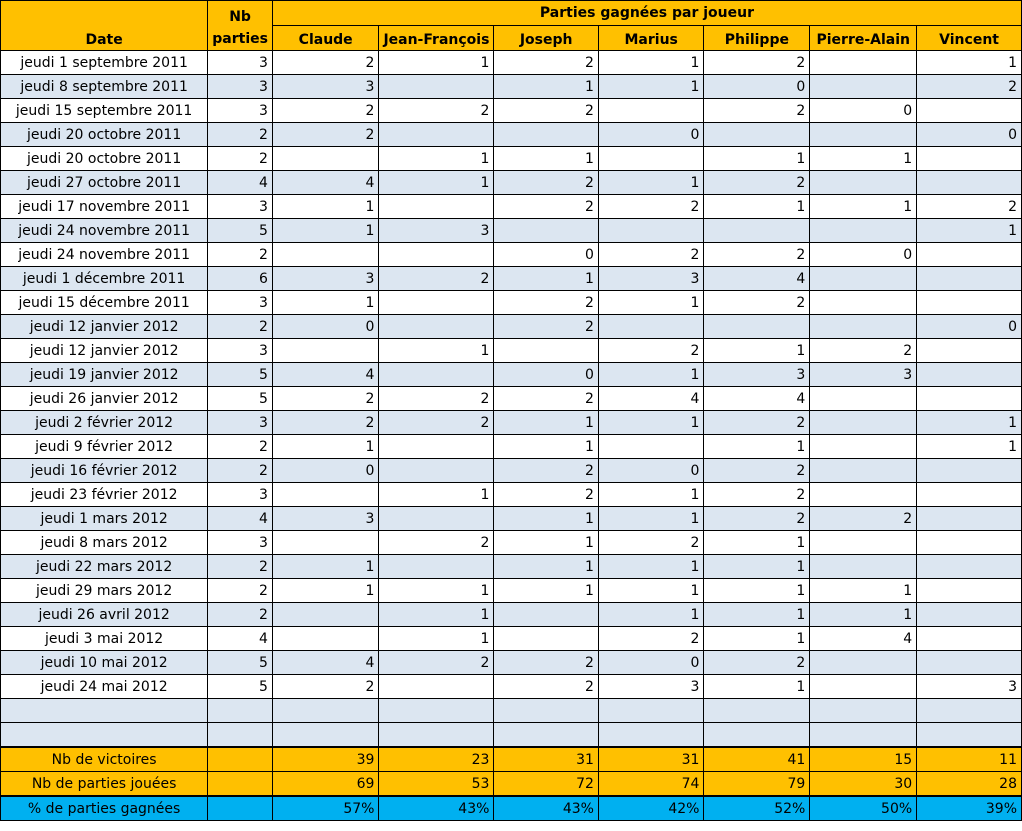  I want to click on date-cell: jeudi 29 mars 2012, so click(104, 590).